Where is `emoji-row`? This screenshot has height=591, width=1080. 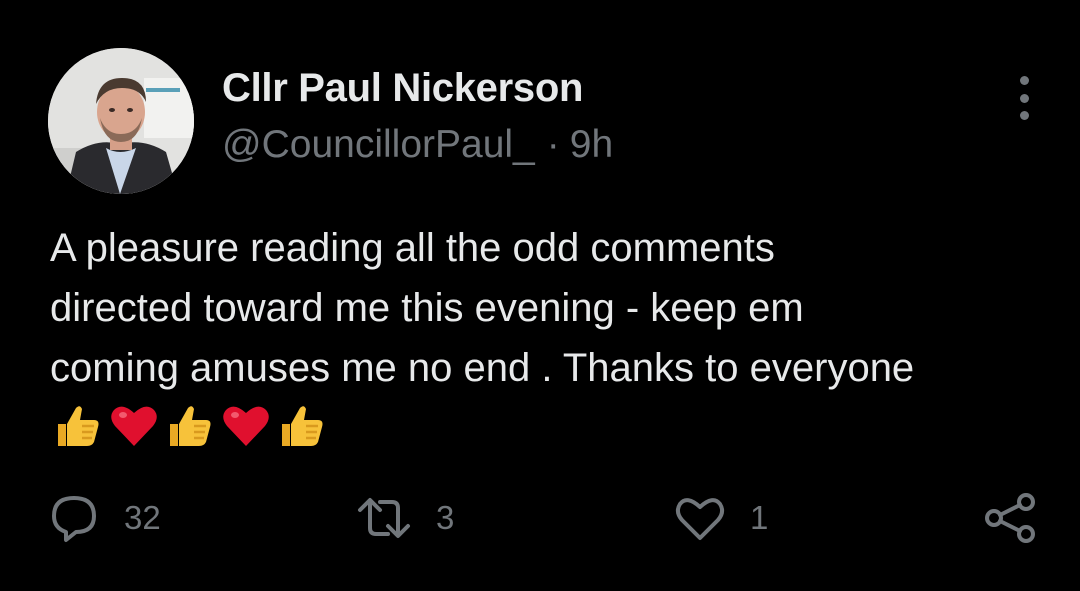
emoji-row is located at coordinates (190, 426).